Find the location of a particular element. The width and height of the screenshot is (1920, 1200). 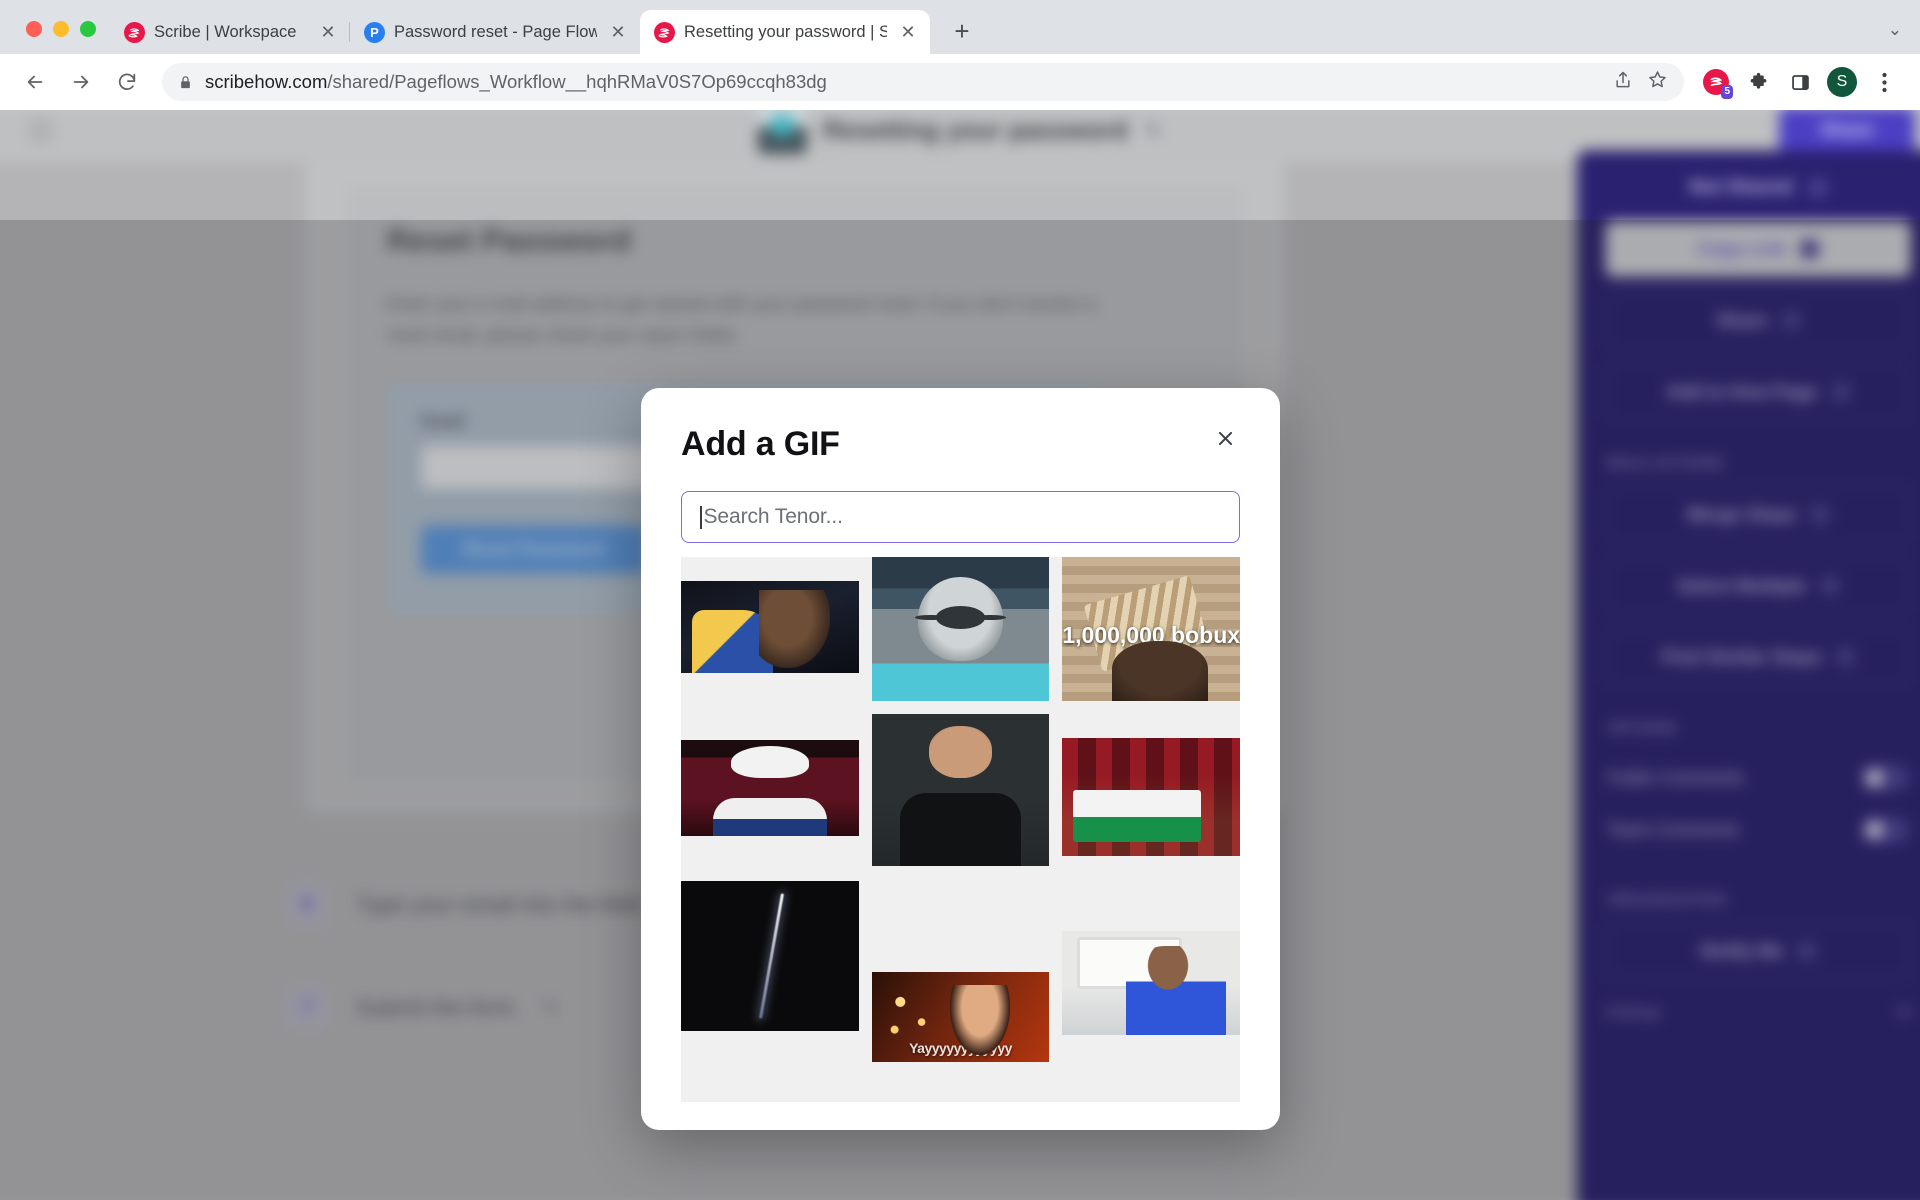

forward-arrow-icon is located at coordinates (81, 82).